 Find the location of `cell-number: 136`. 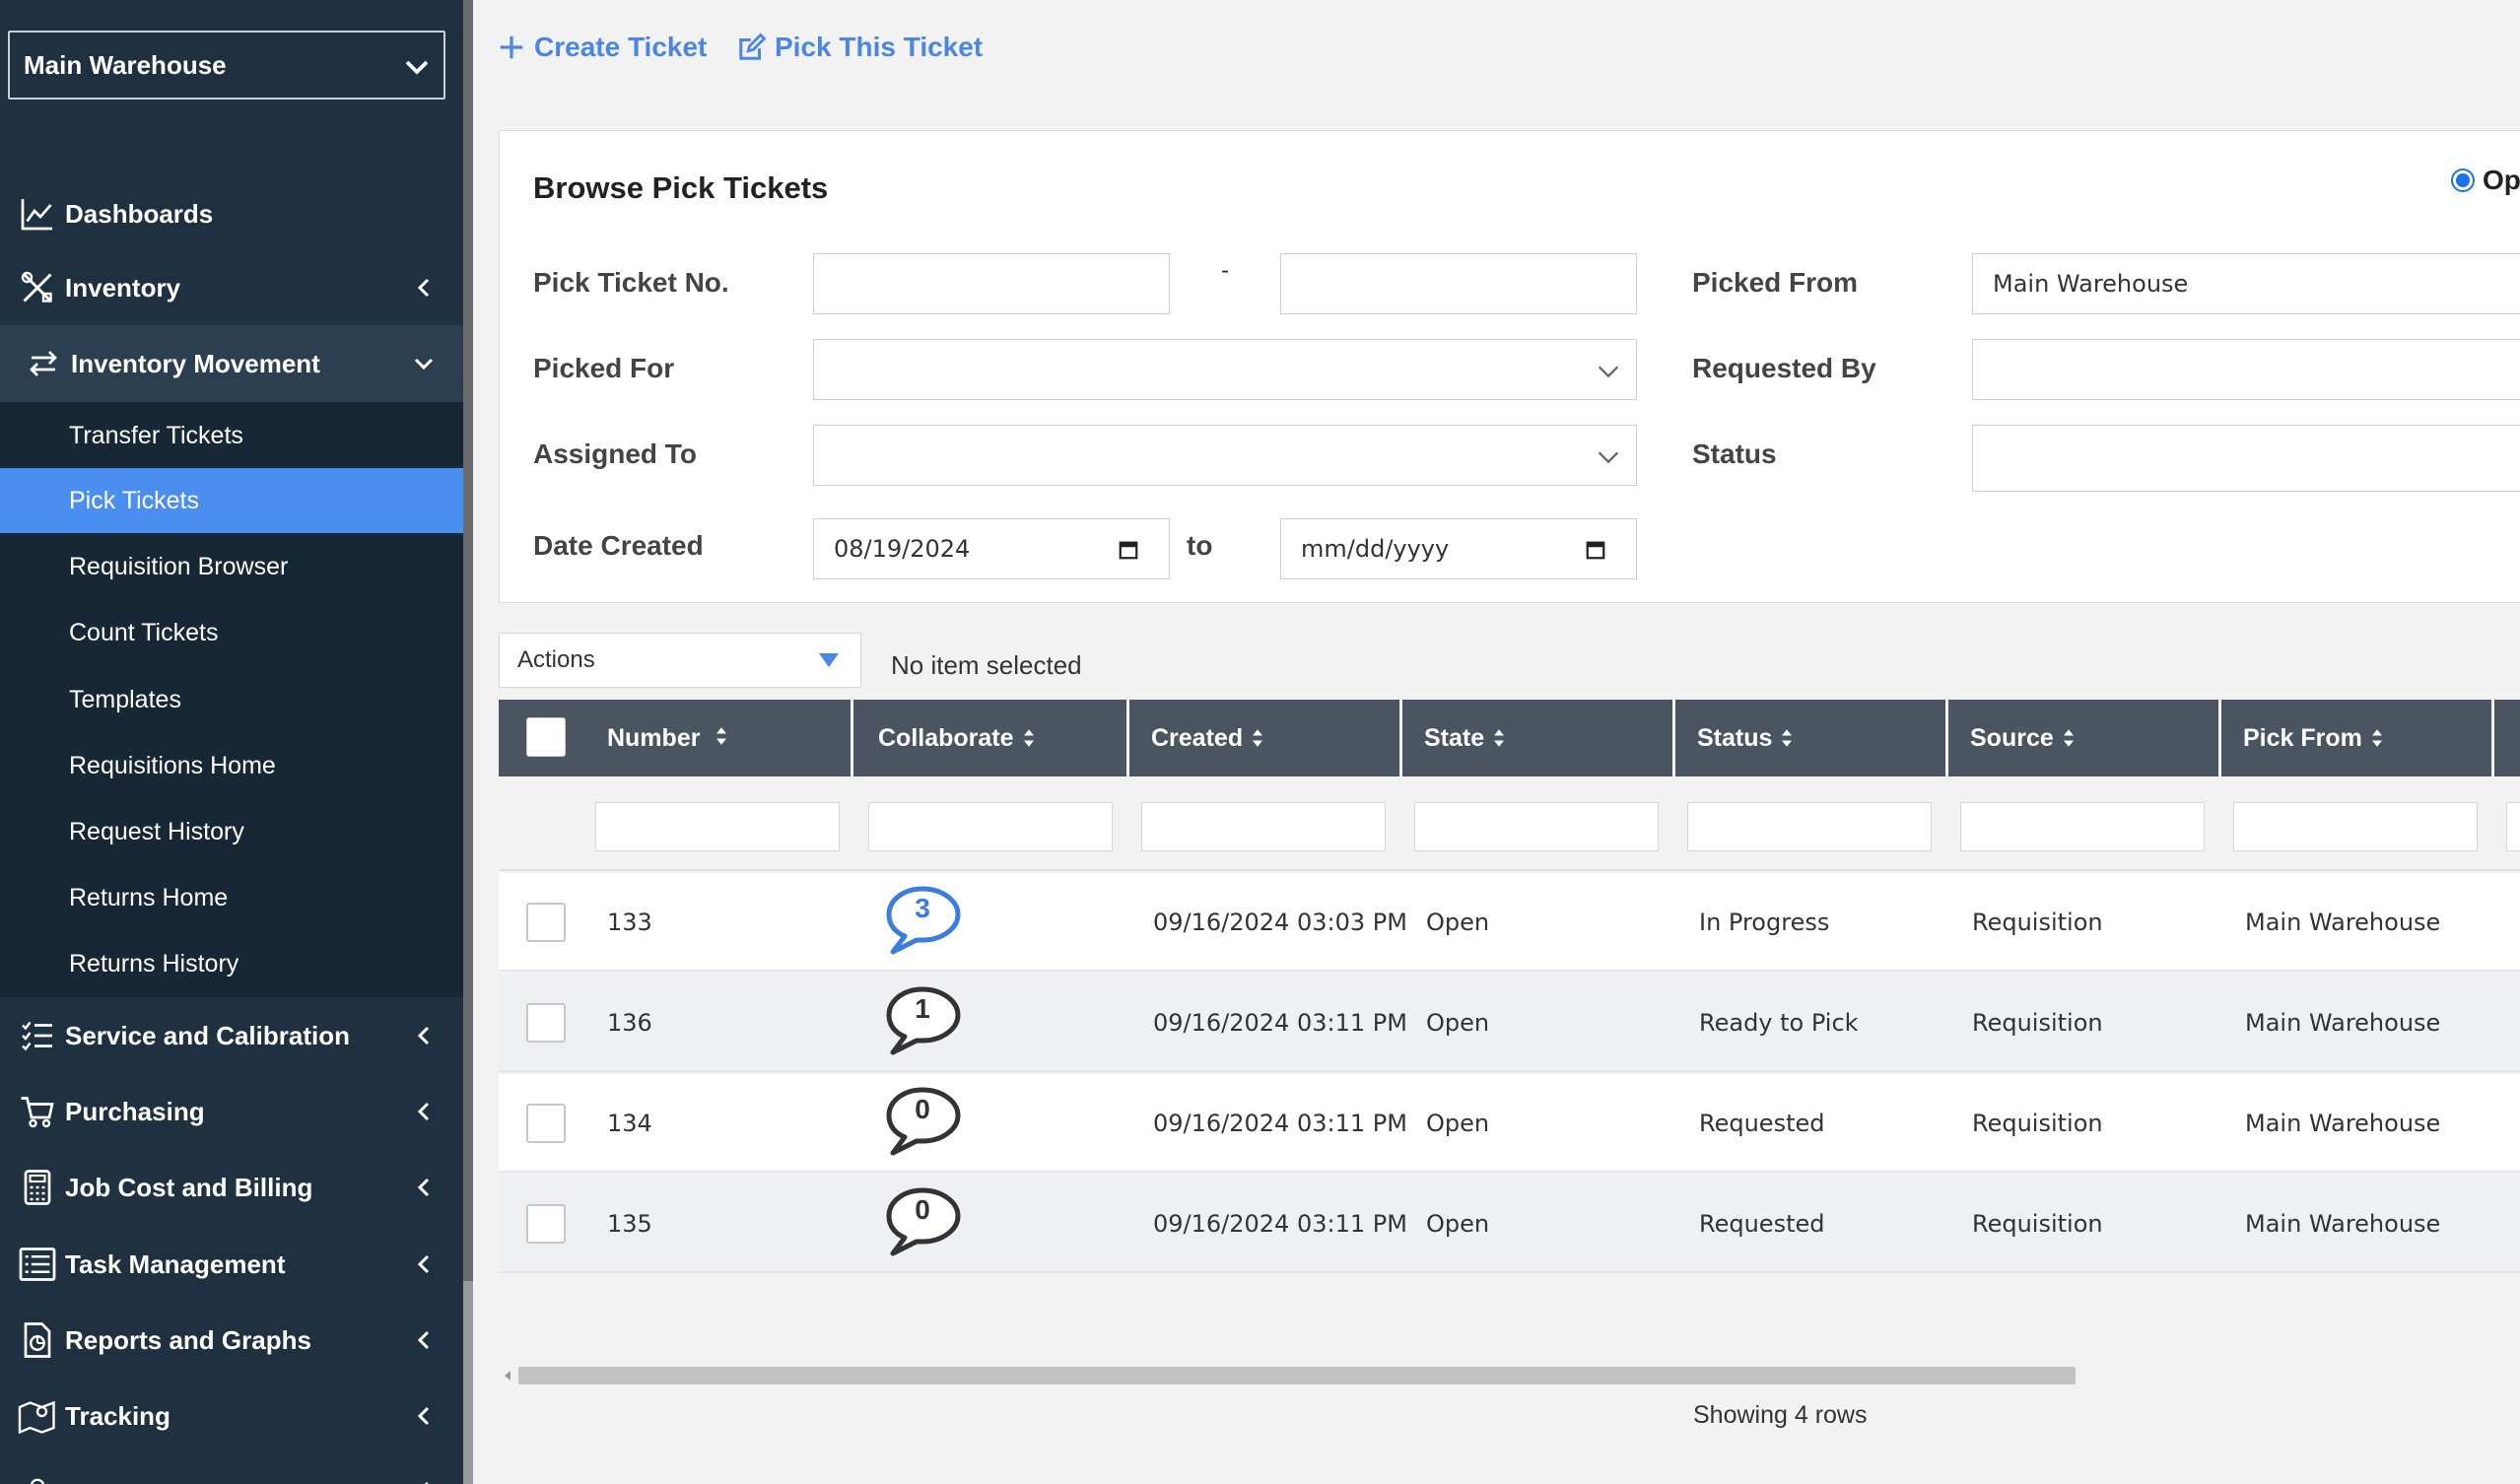

cell-number: 136 is located at coordinates (629, 1023).